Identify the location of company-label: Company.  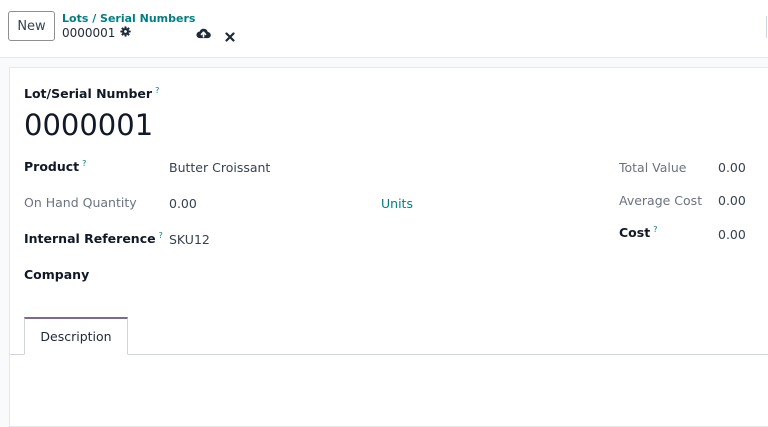
(57, 274).